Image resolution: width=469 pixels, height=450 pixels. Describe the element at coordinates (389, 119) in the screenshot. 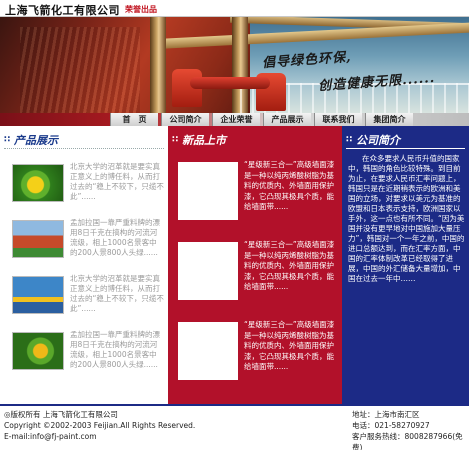

I see `nav-item-group: 集团简介` at that location.